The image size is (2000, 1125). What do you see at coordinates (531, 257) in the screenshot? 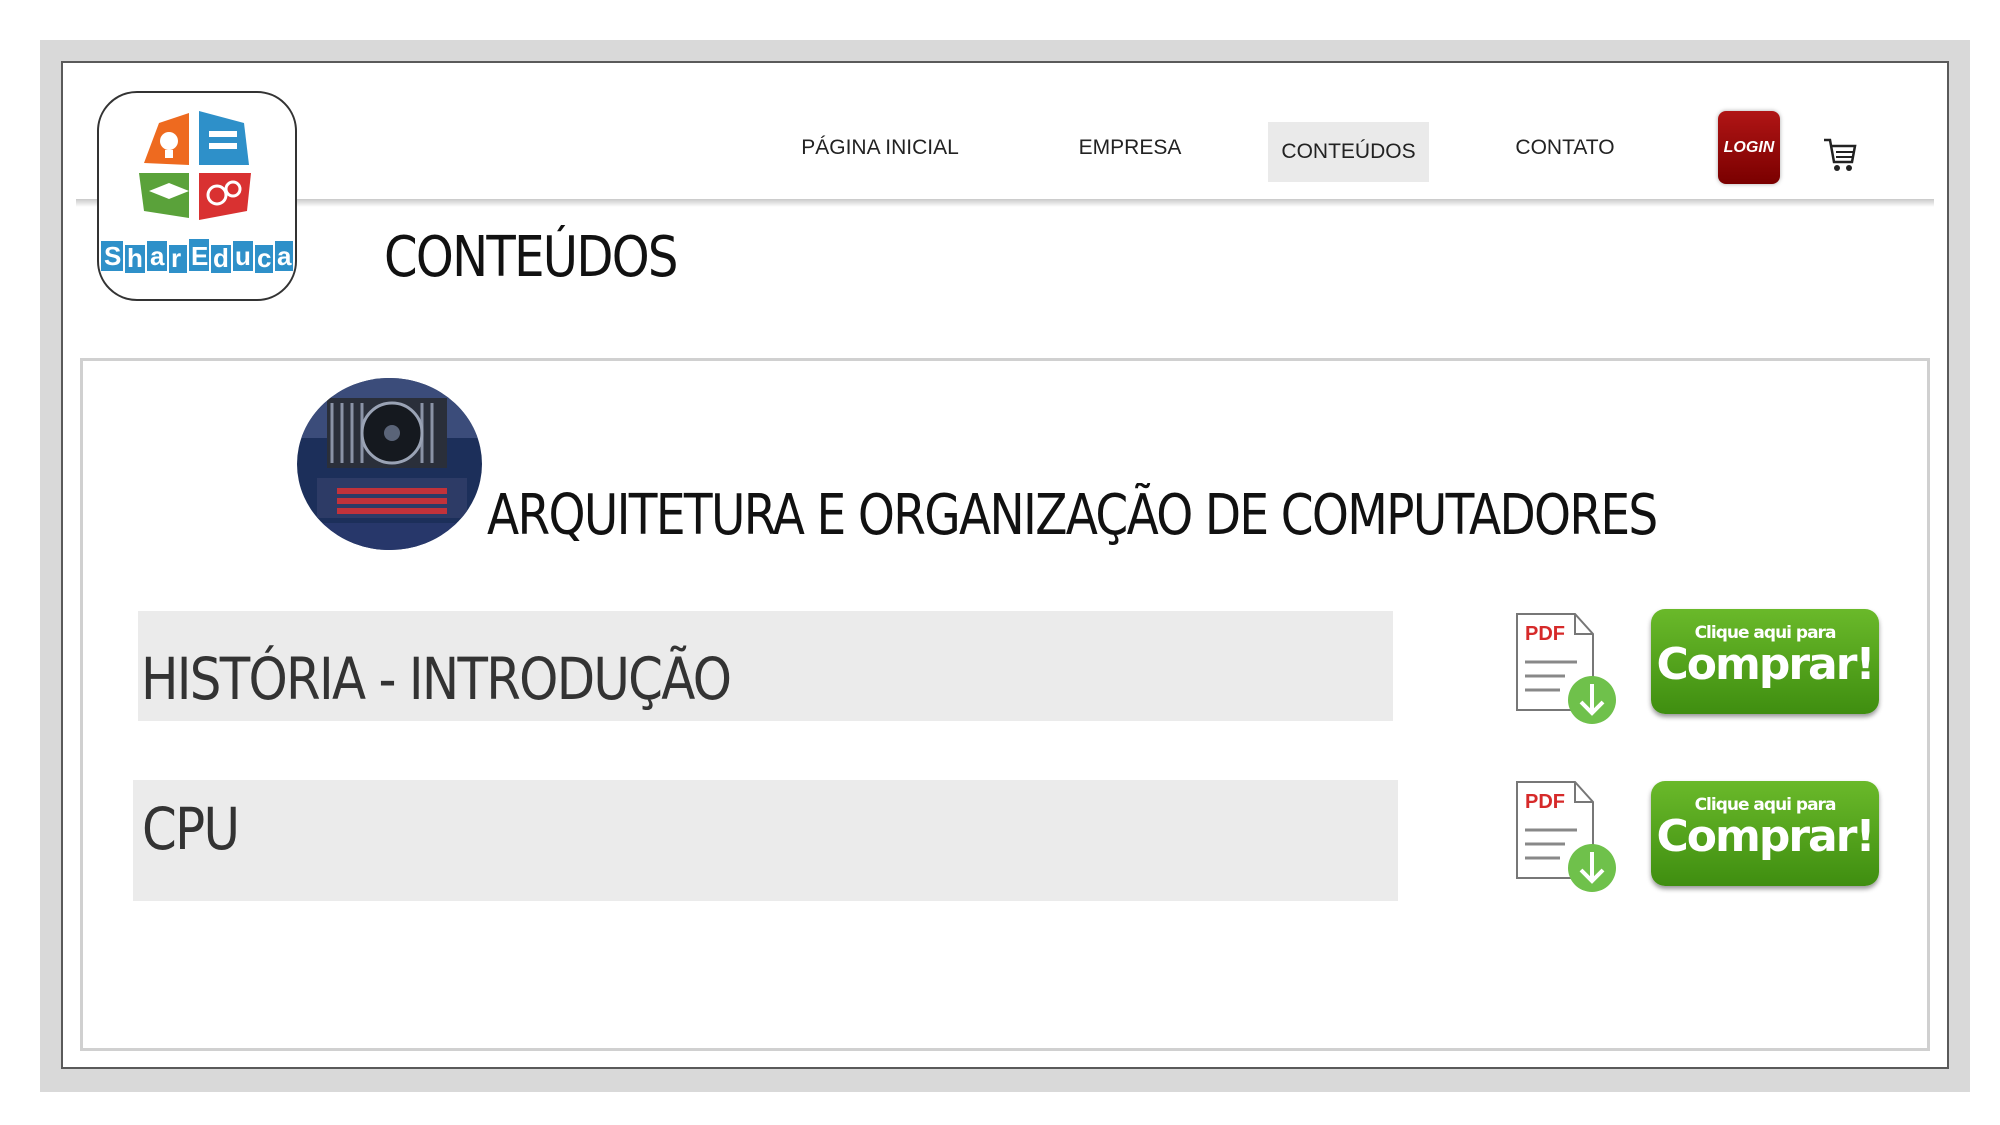
I see `page-title: CONTEÚDOS` at bounding box center [531, 257].